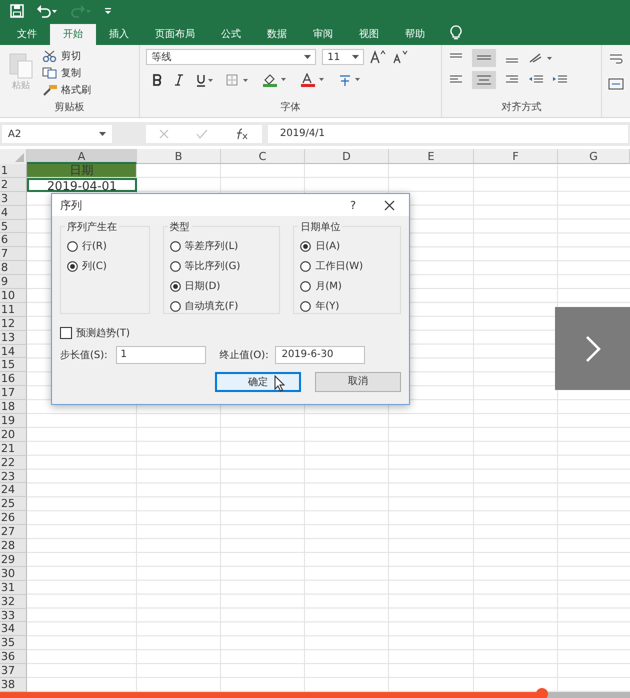  What do you see at coordinates (175, 34) in the screenshot?
I see `ribbon-tab: 页面布局` at bounding box center [175, 34].